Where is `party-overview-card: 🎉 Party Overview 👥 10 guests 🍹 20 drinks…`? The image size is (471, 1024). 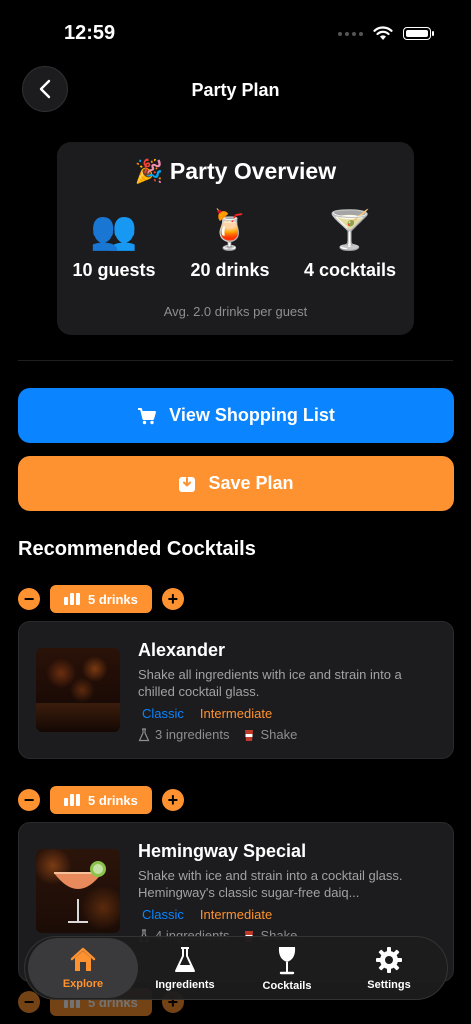 party-overview-card: 🎉 Party Overview 👥 10 guests 🍹 20 drinks… is located at coordinates (235, 238).